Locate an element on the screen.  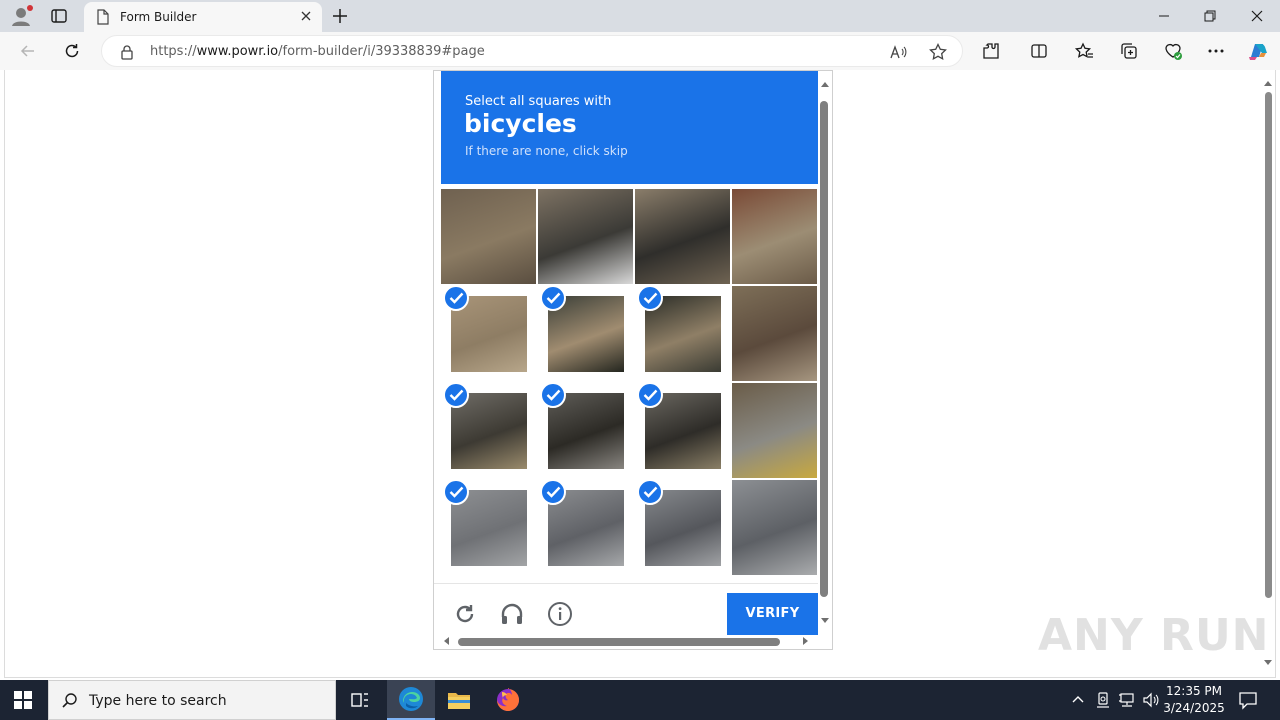
task-view-icon is located at coordinates (360, 701).